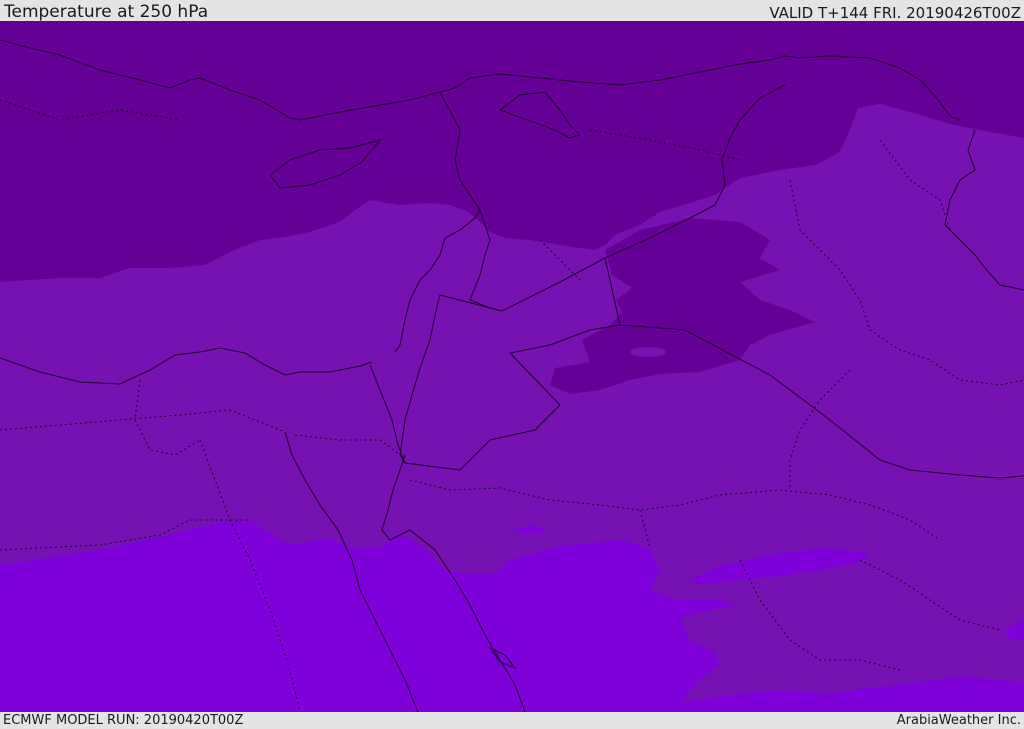 The width and height of the screenshot is (1024, 729). Describe the element at coordinates (895, 13) in the screenshot. I see `valid-time: VALID T+144 FRI. 20190426T00Z` at that location.